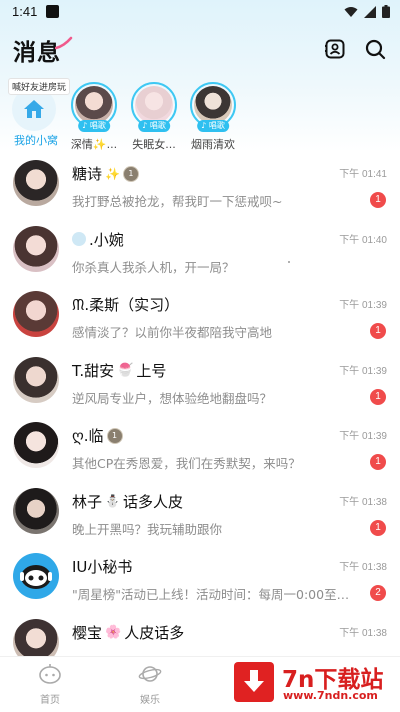 This screenshot has width=400, height=712. I want to click on house-icon, so click(34, 109).